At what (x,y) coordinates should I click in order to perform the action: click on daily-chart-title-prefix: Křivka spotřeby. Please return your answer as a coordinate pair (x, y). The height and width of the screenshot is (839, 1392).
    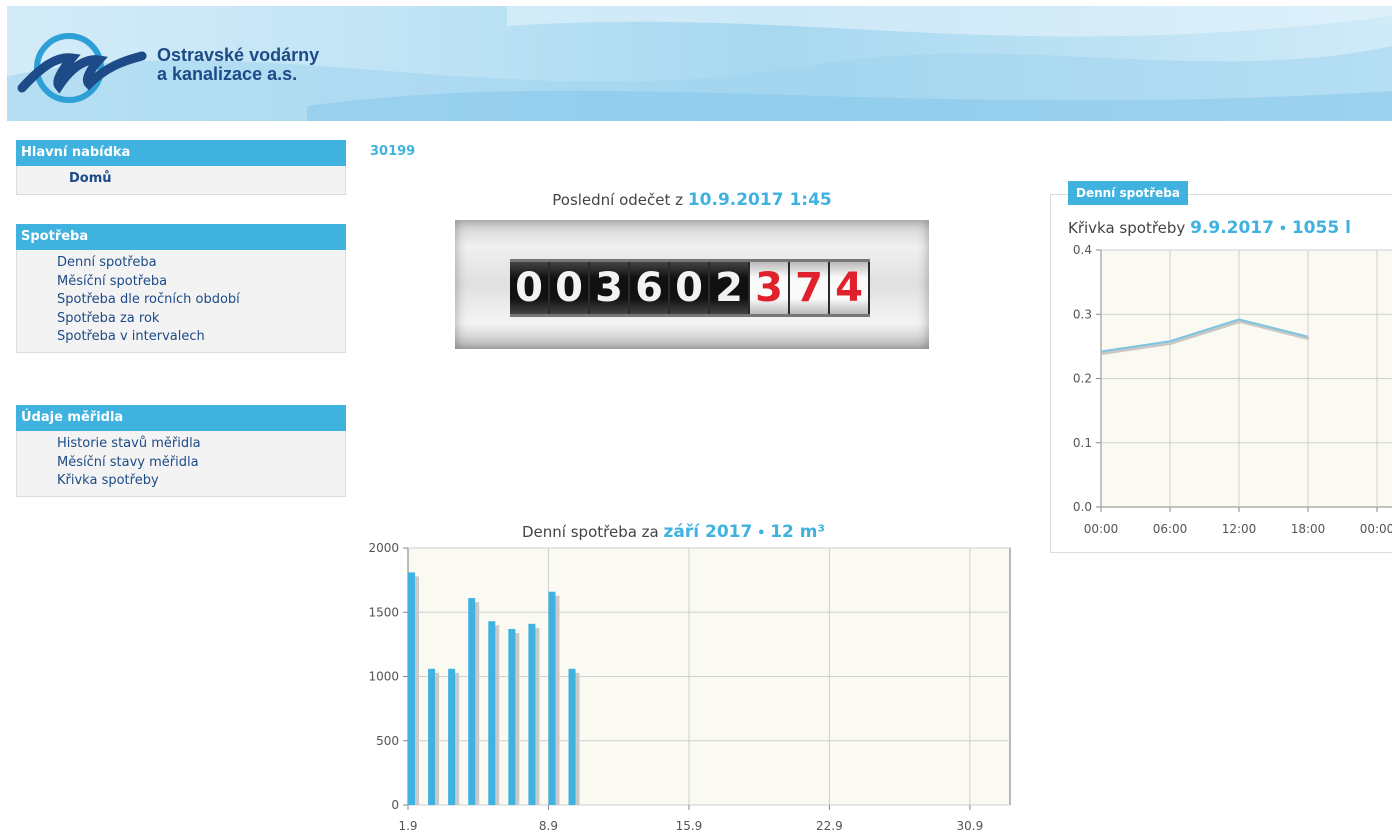
    Looking at the image, I should click on (1127, 228).